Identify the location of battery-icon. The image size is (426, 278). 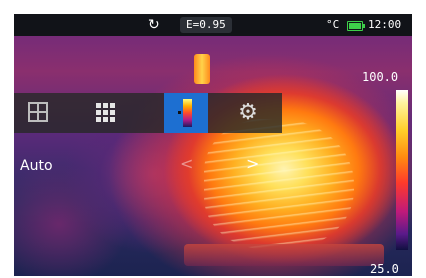
(356, 26).